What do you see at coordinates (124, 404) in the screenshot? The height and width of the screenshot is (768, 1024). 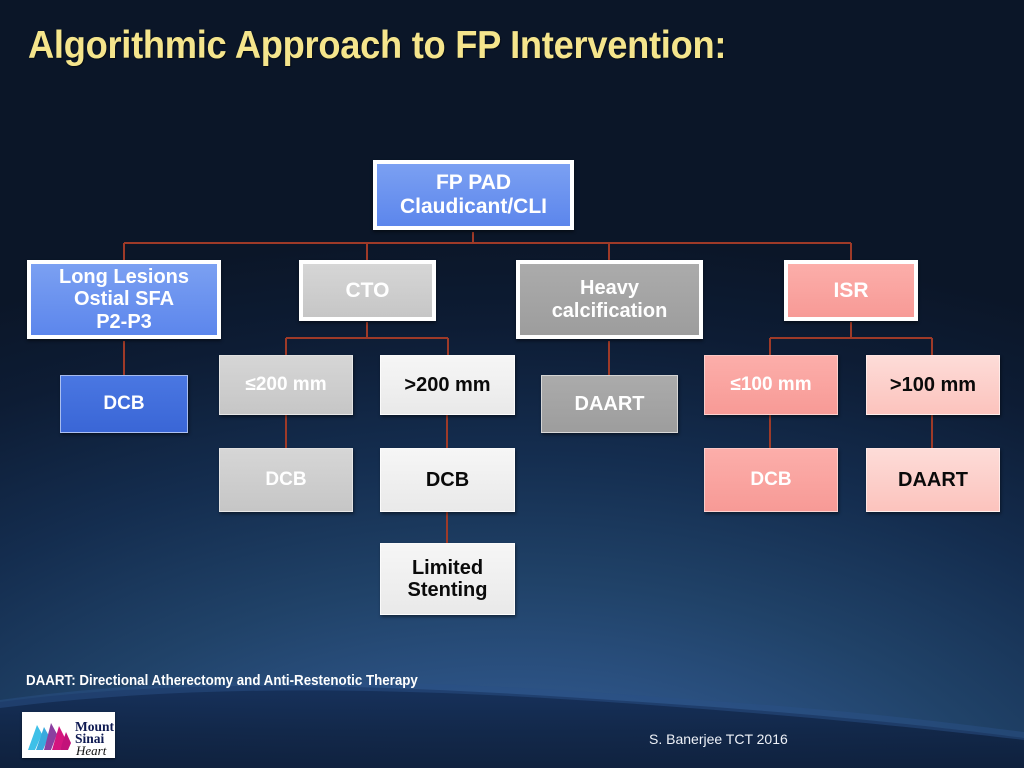 I see `node-long-lesions-dcb: DCB` at bounding box center [124, 404].